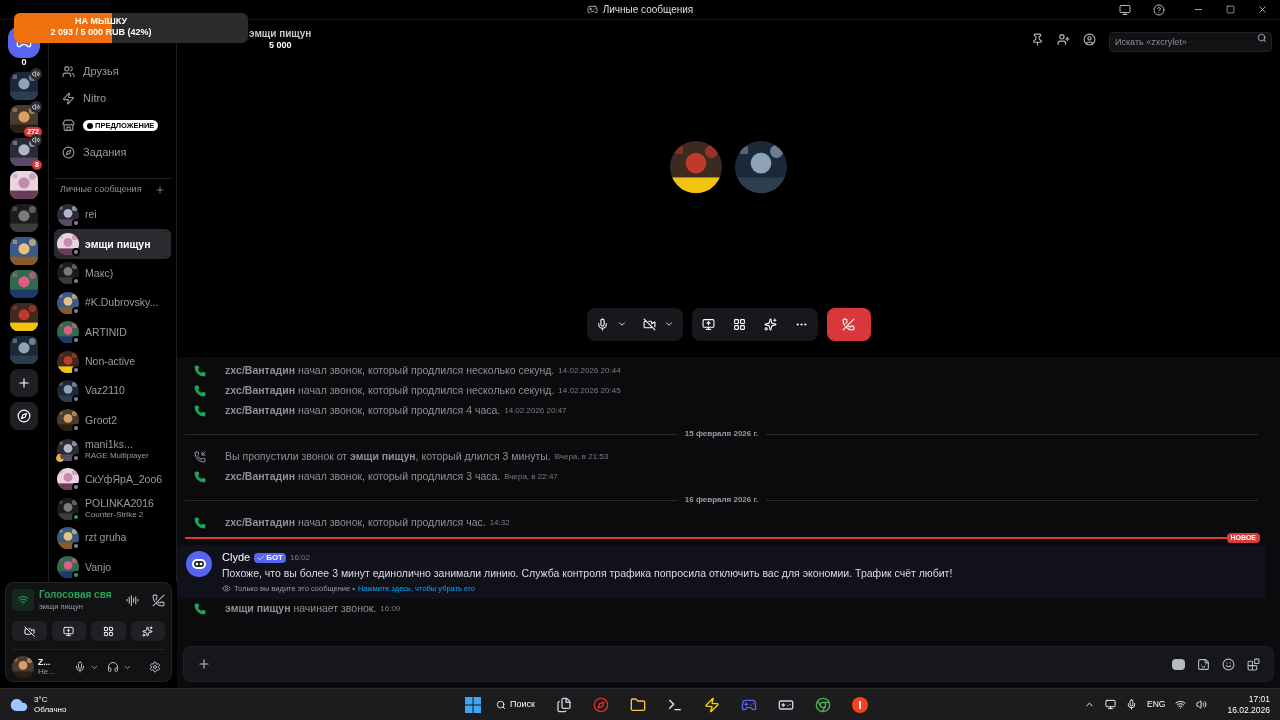 The image size is (1280, 720). I want to click on username: Non-active, so click(110, 362).